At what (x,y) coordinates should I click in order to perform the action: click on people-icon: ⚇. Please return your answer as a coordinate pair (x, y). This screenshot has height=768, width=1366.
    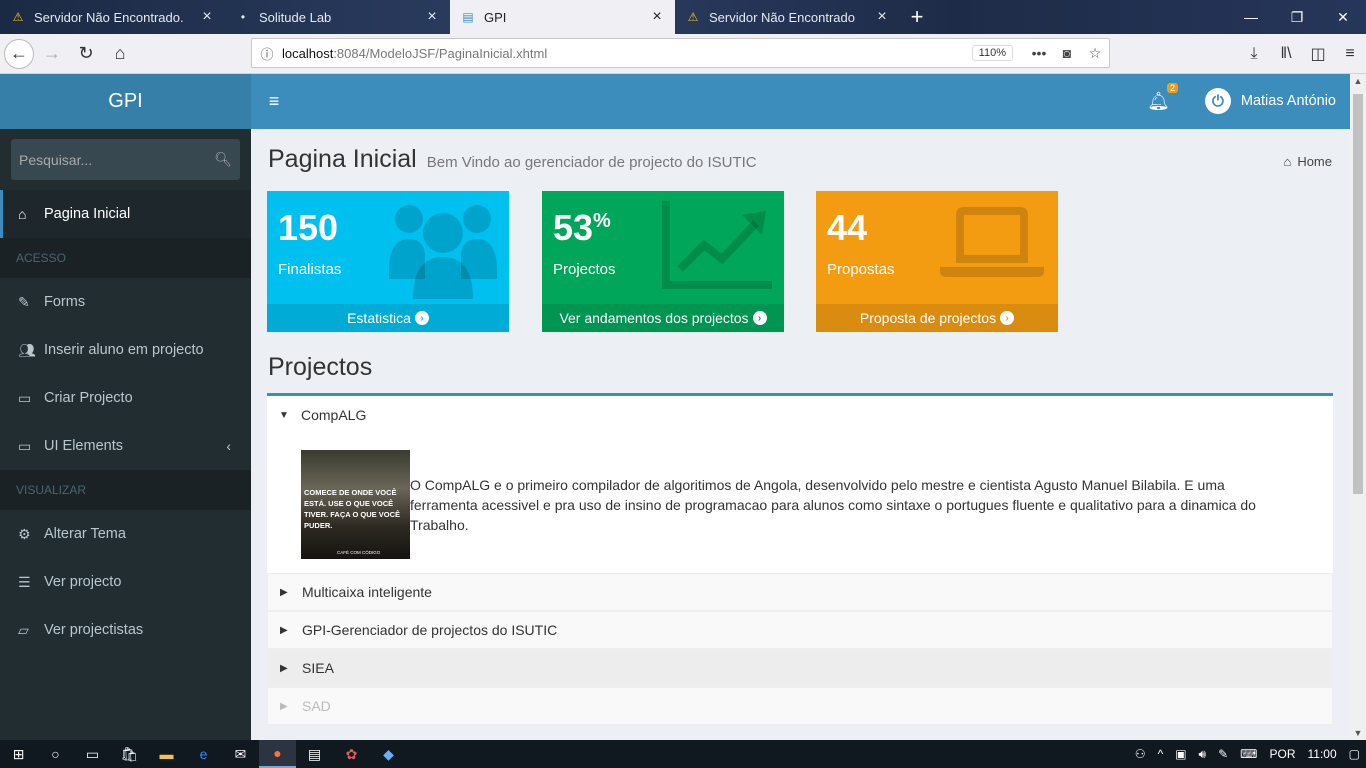
    Looking at the image, I should click on (1140, 754).